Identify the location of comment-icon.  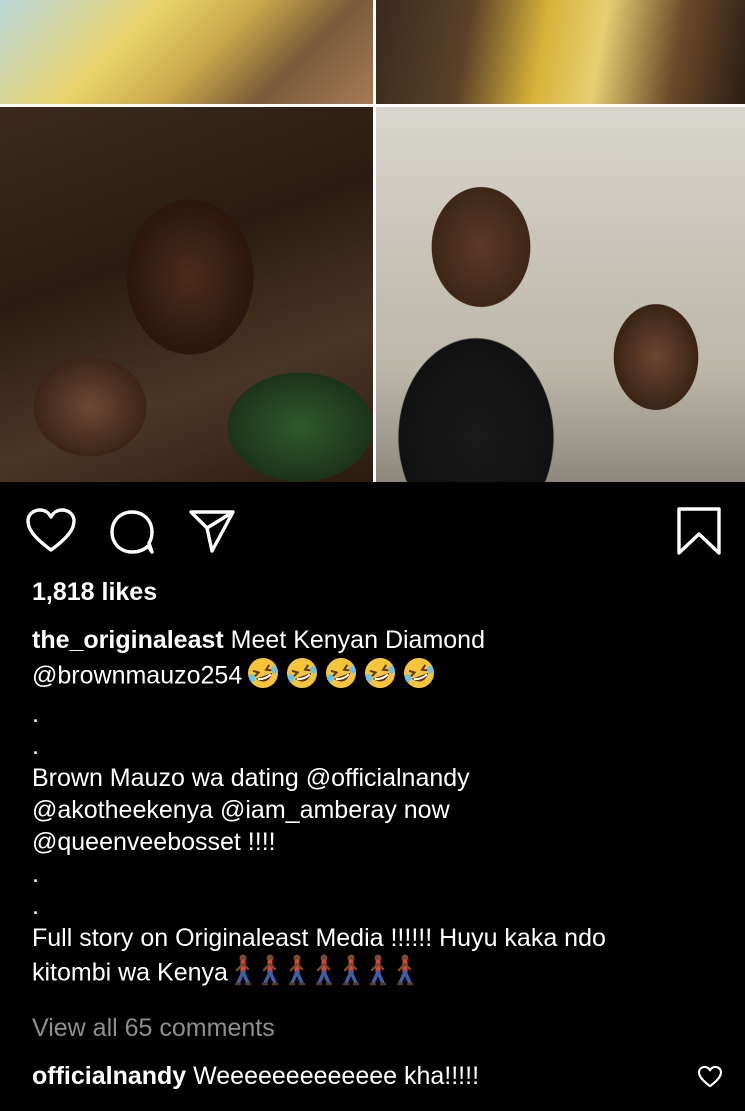
(132, 532).